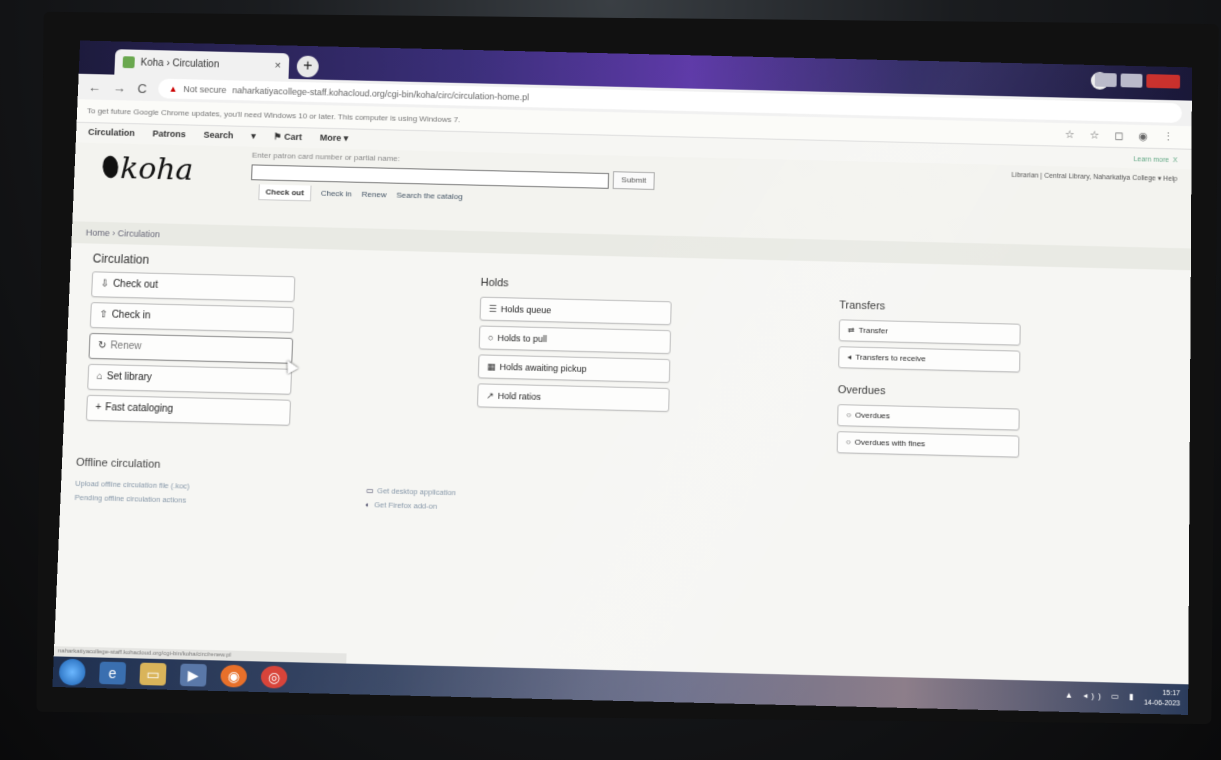 This screenshot has width=1221, height=760. Describe the element at coordinates (429, 196) in the screenshot. I see `tab-search-catalog: Search the catalog` at that location.